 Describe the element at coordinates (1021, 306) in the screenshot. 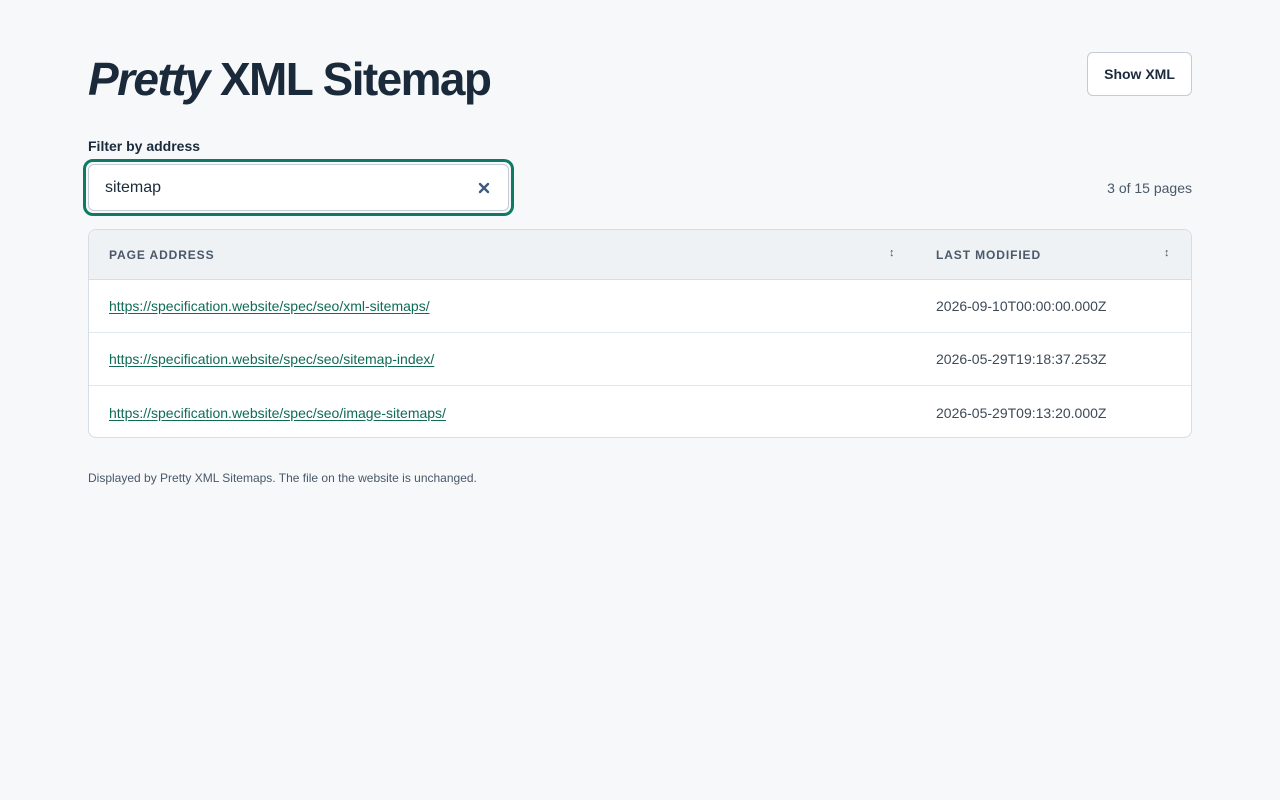

I see `last-modified-value: 2026-09-10T00:00:00.000Z` at that location.